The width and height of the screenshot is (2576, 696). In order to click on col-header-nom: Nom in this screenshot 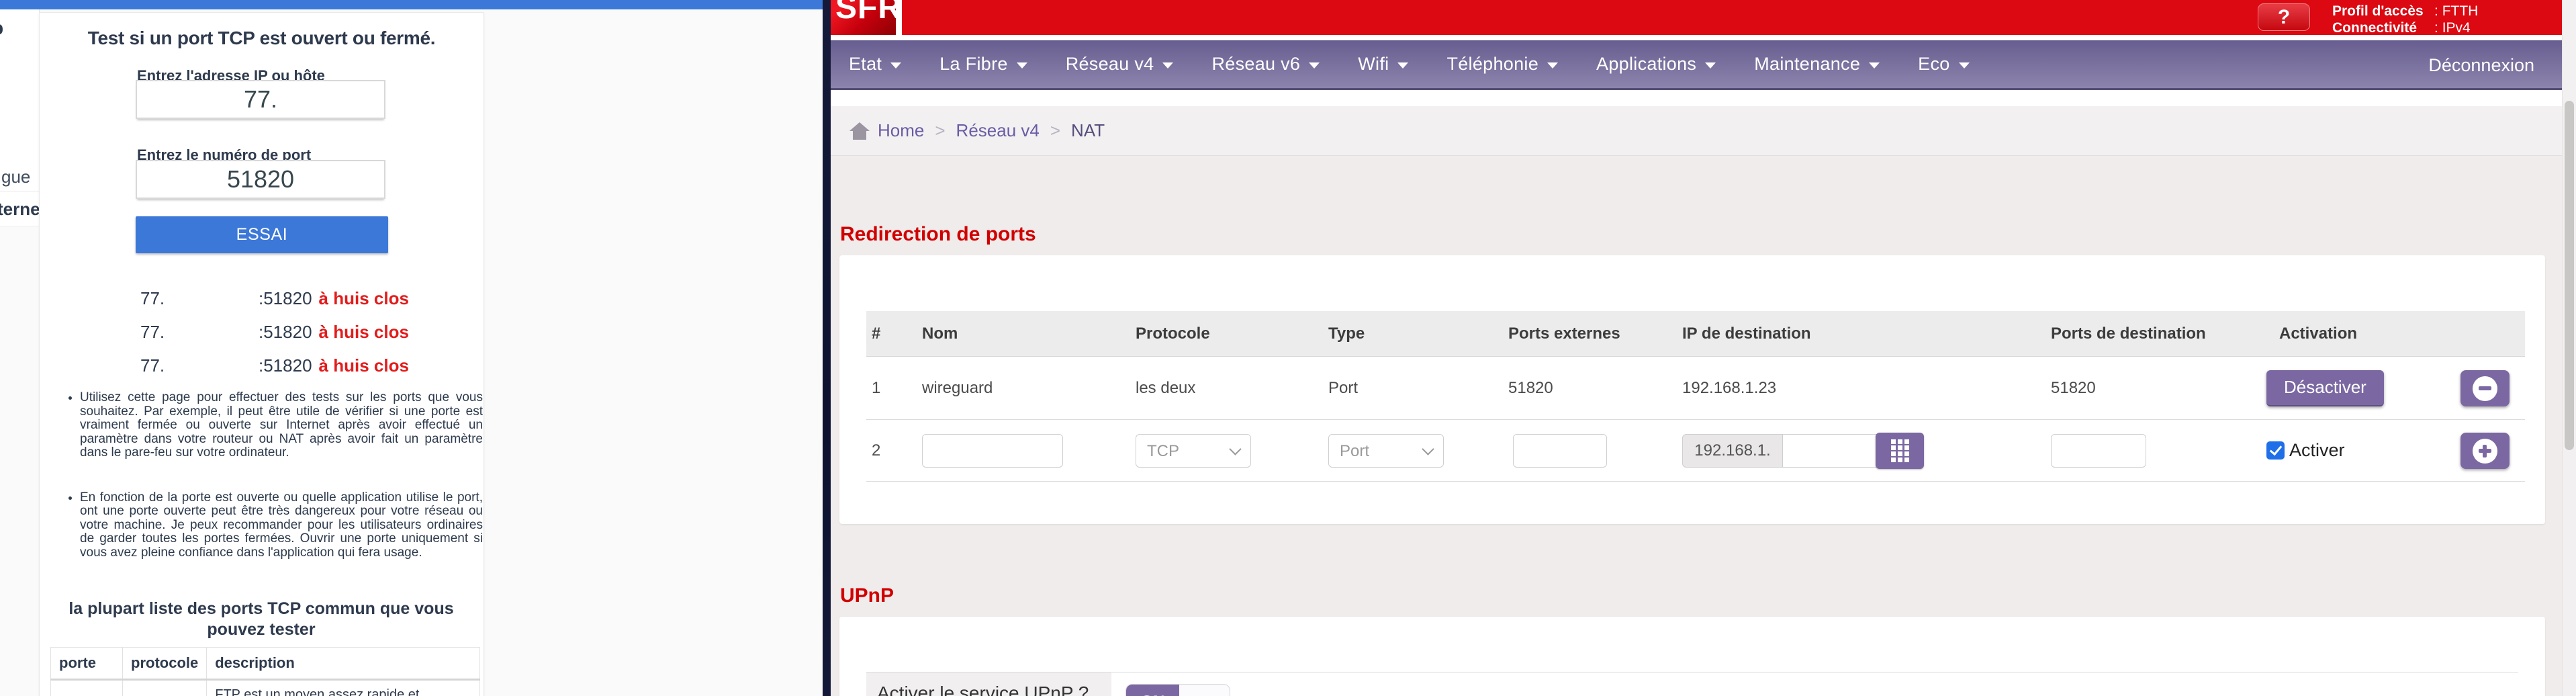, I will do `click(940, 333)`.